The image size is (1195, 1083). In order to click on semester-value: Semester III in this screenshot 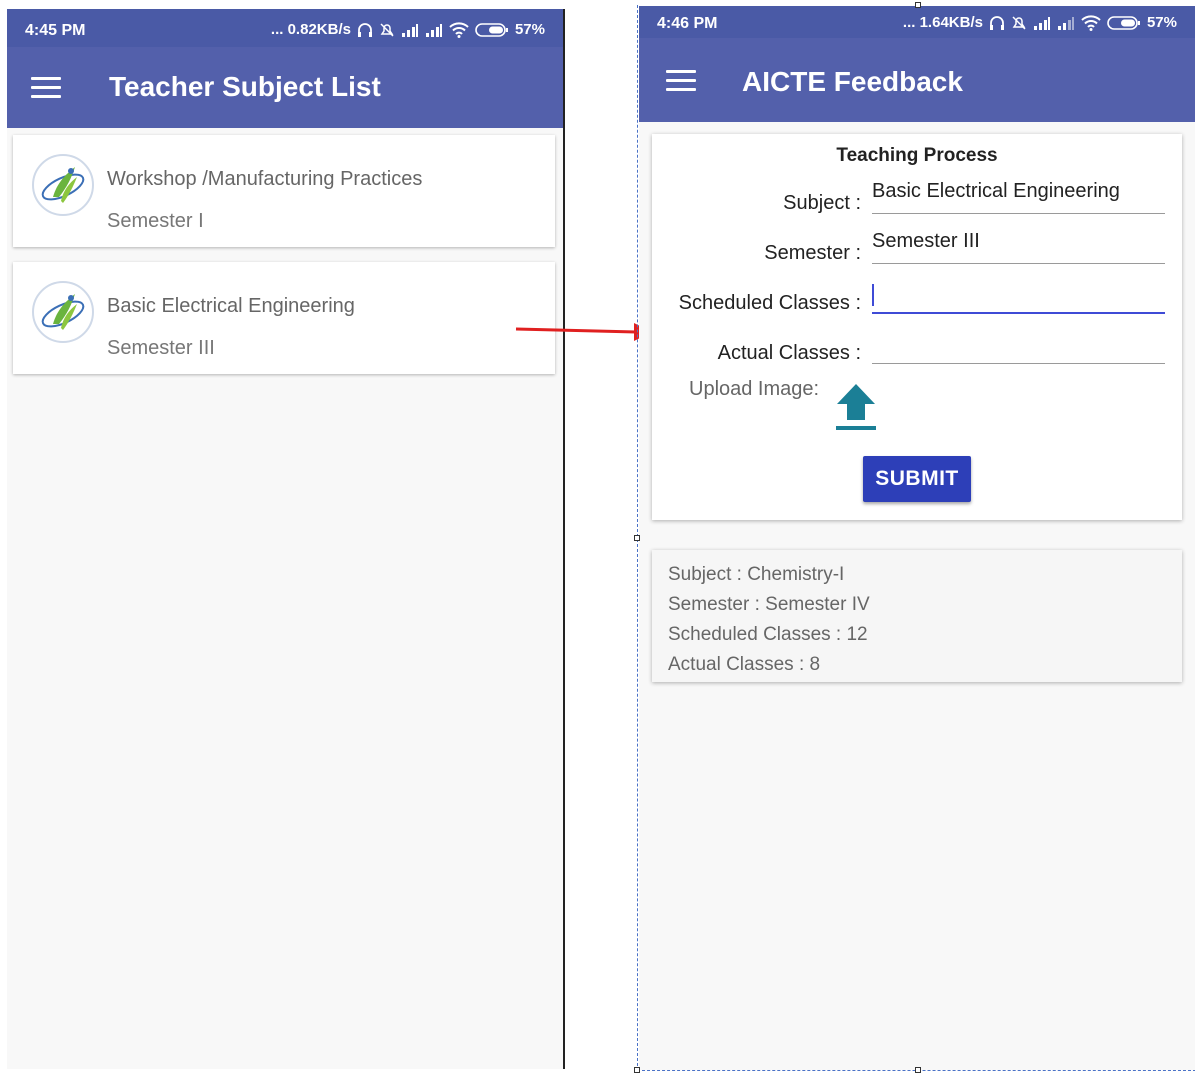, I will do `click(926, 241)`.